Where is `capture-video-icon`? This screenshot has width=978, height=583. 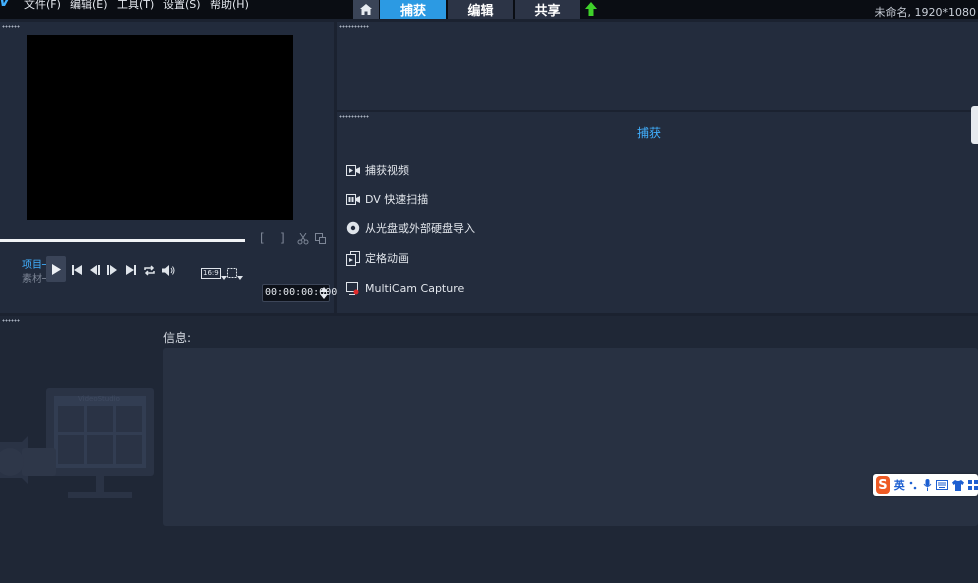
capture-video-icon is located at coordinates (353, 170).